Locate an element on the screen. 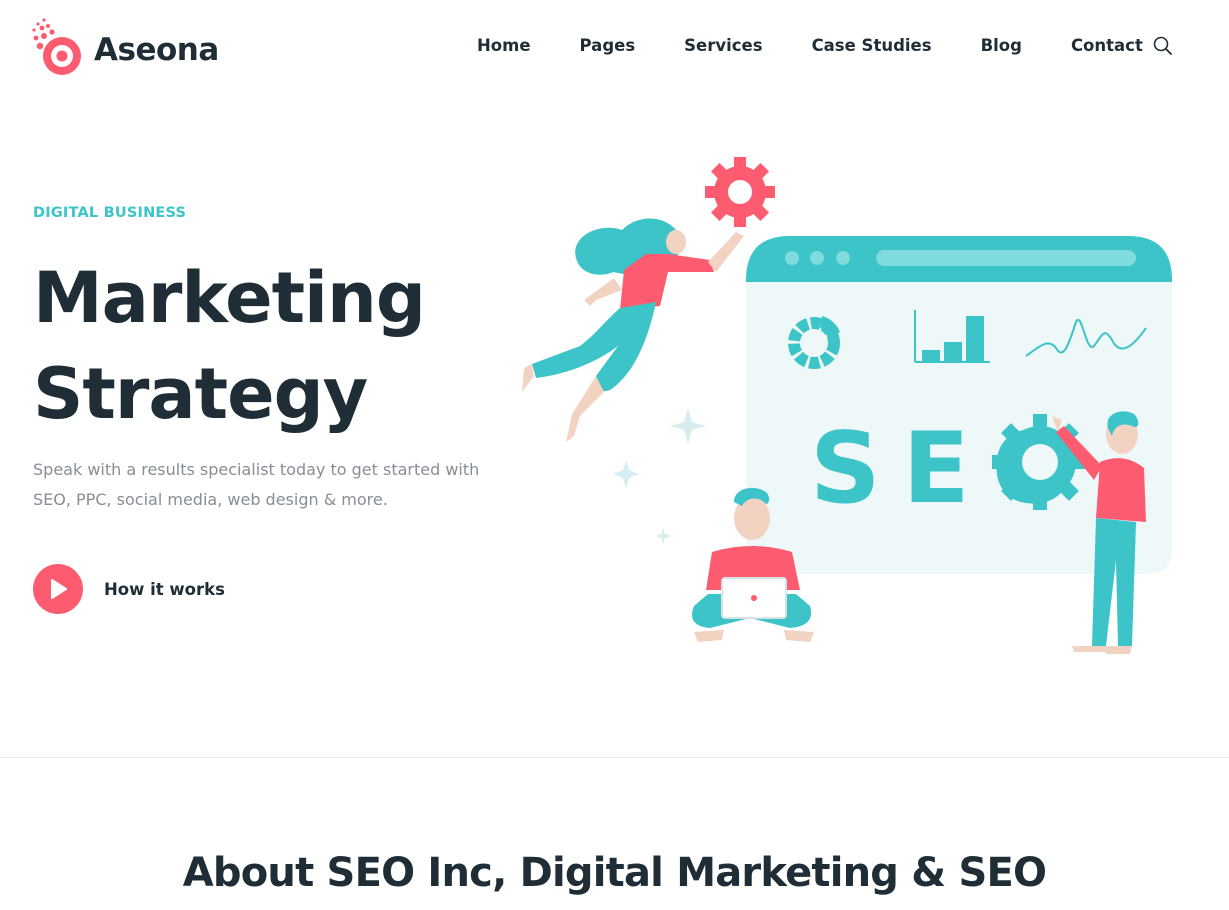 This screenshot has height=910, width=1229. sparkle-icons is located at coordinates (659, 476).